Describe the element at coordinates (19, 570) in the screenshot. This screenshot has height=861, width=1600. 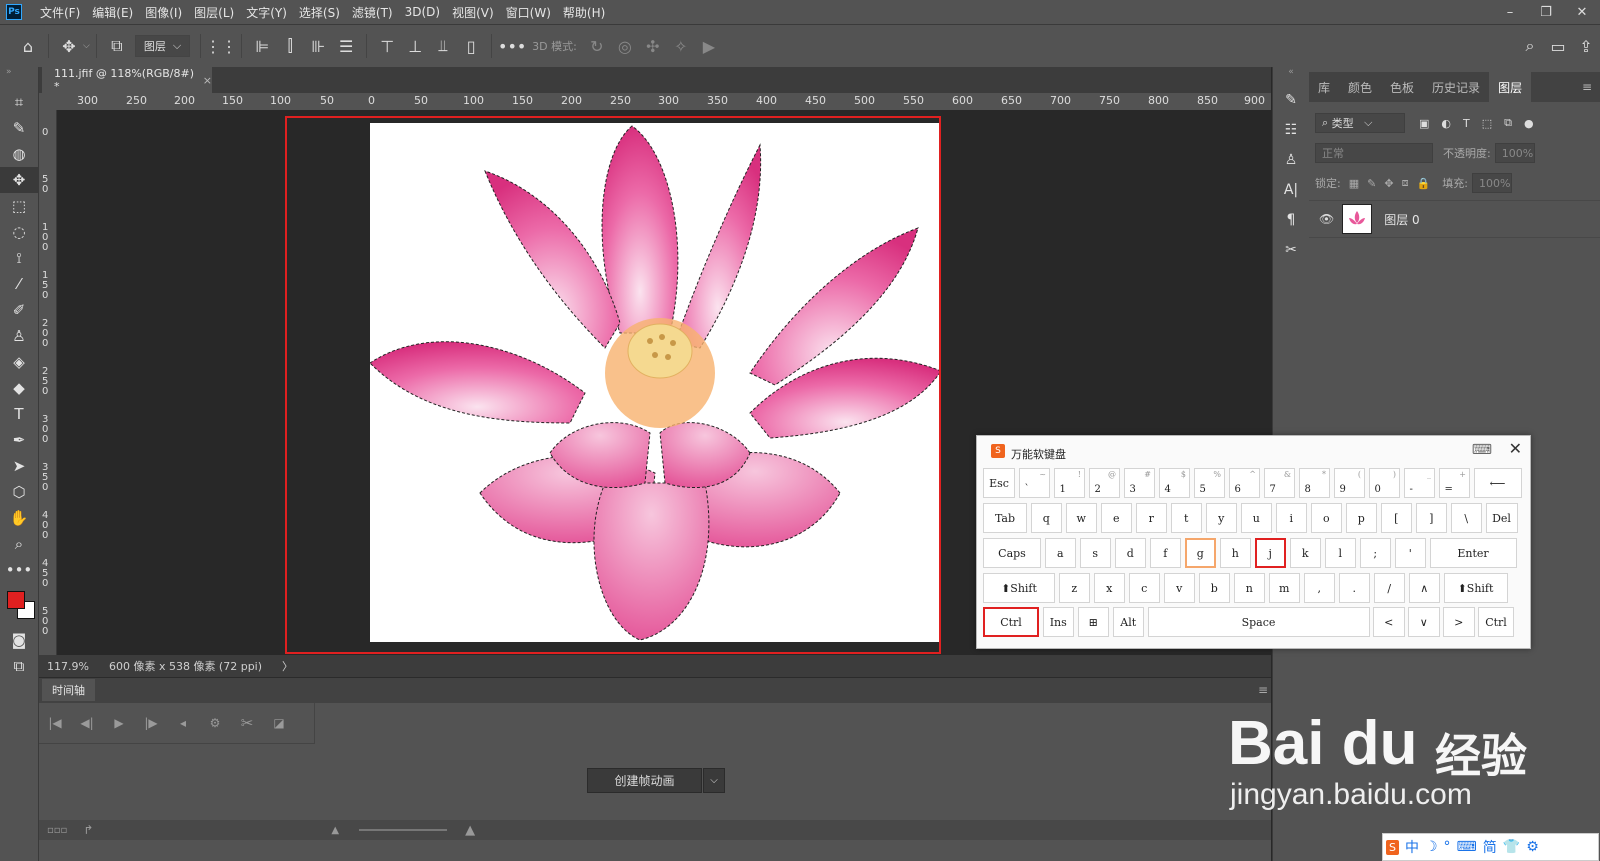
I see `edit-toolbar-icon: •••` at that location.